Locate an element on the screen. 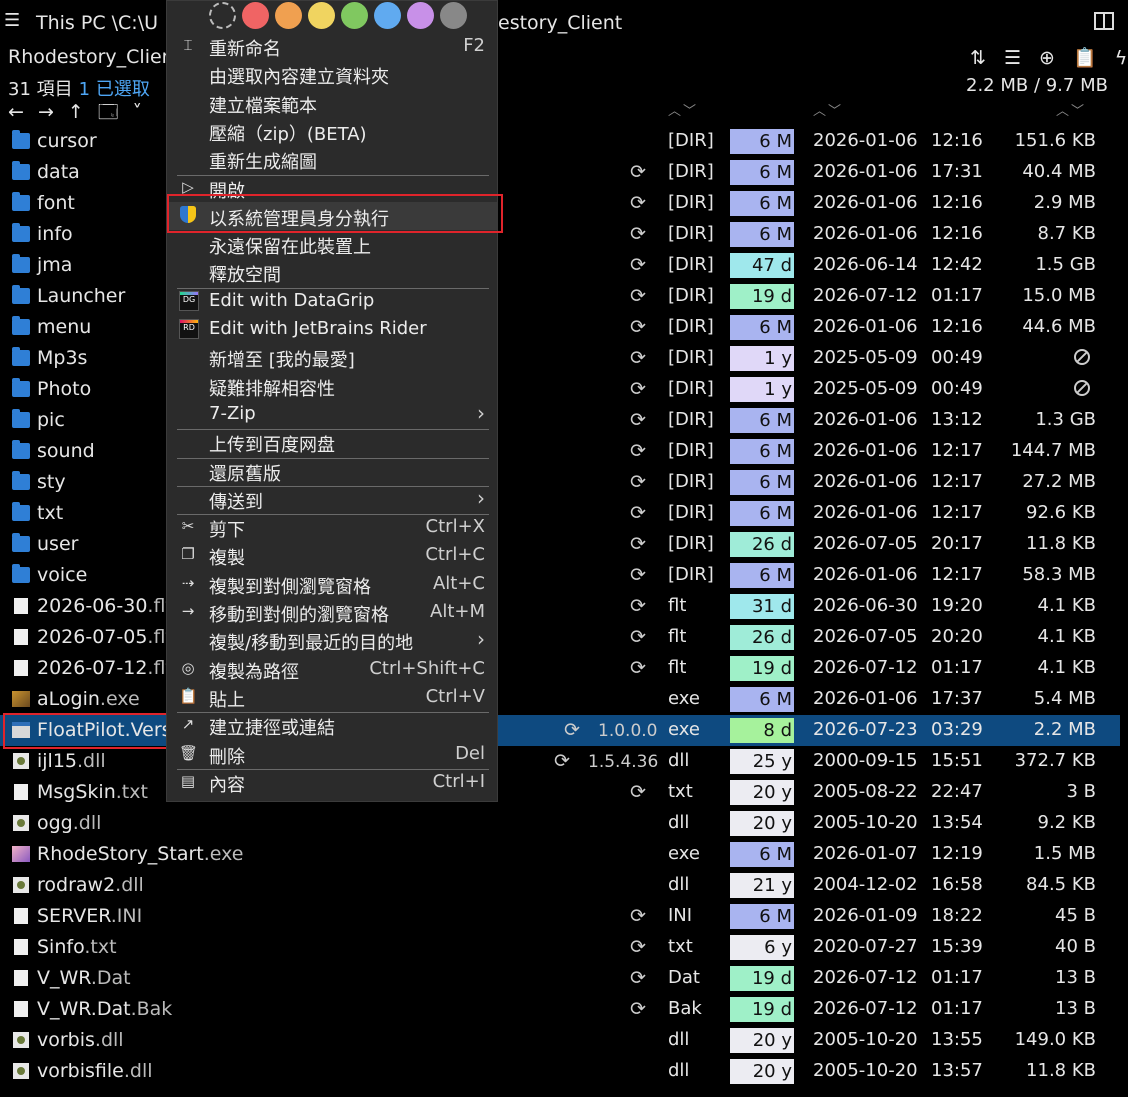 This screenshot has height=1097, width=1128. sort-type-arrows-icon: ︿﹀ is located at coordinates (683, 109).